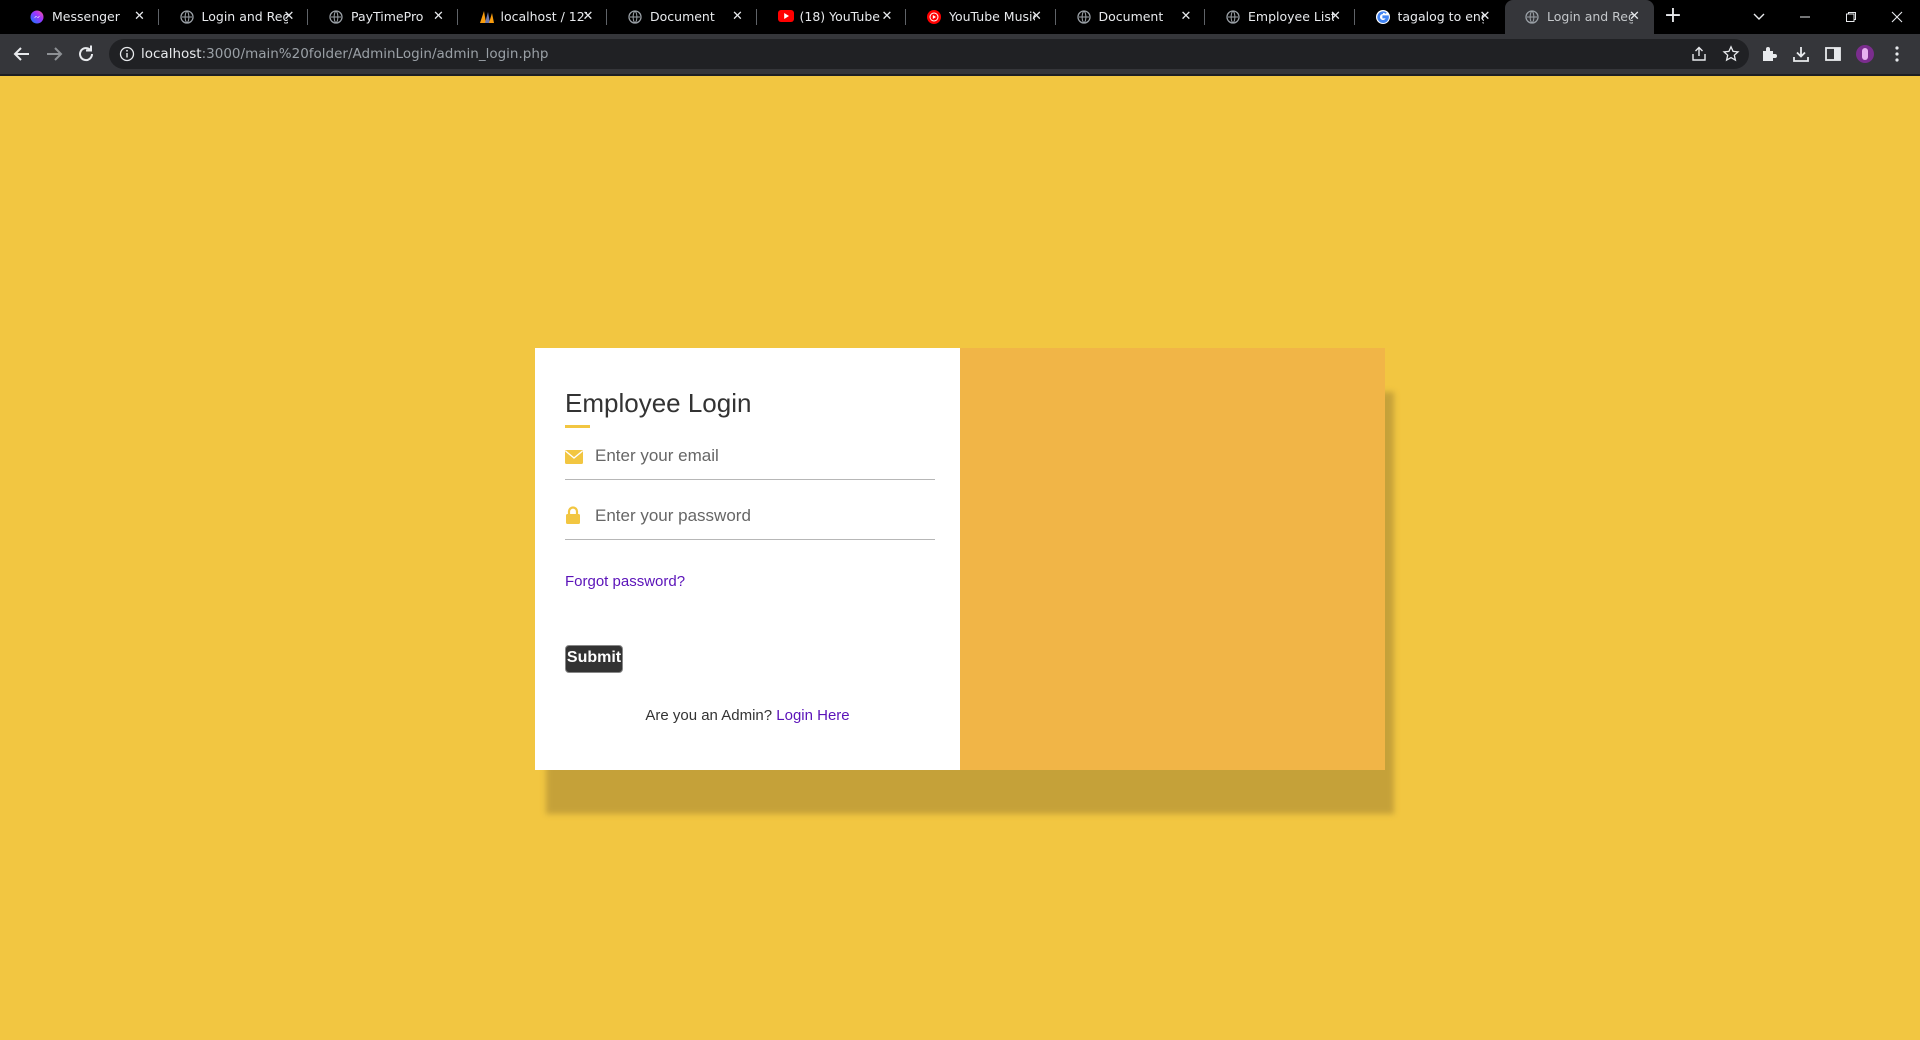 The width and height of the screenshot is (1920, 1040). What do you see at coordinates (812, 715) in the screenshot?
I see `admin-login-link: Login Here` at bounding box center [812, 715].